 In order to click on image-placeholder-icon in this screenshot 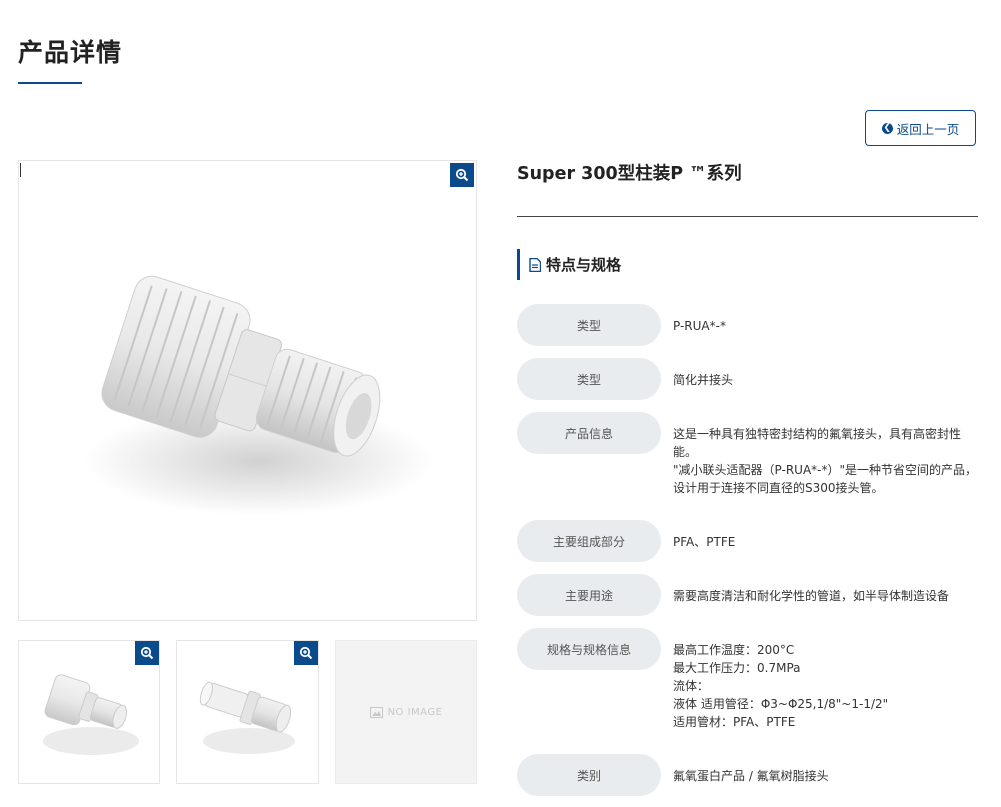, I will do `click(376, 712)`.